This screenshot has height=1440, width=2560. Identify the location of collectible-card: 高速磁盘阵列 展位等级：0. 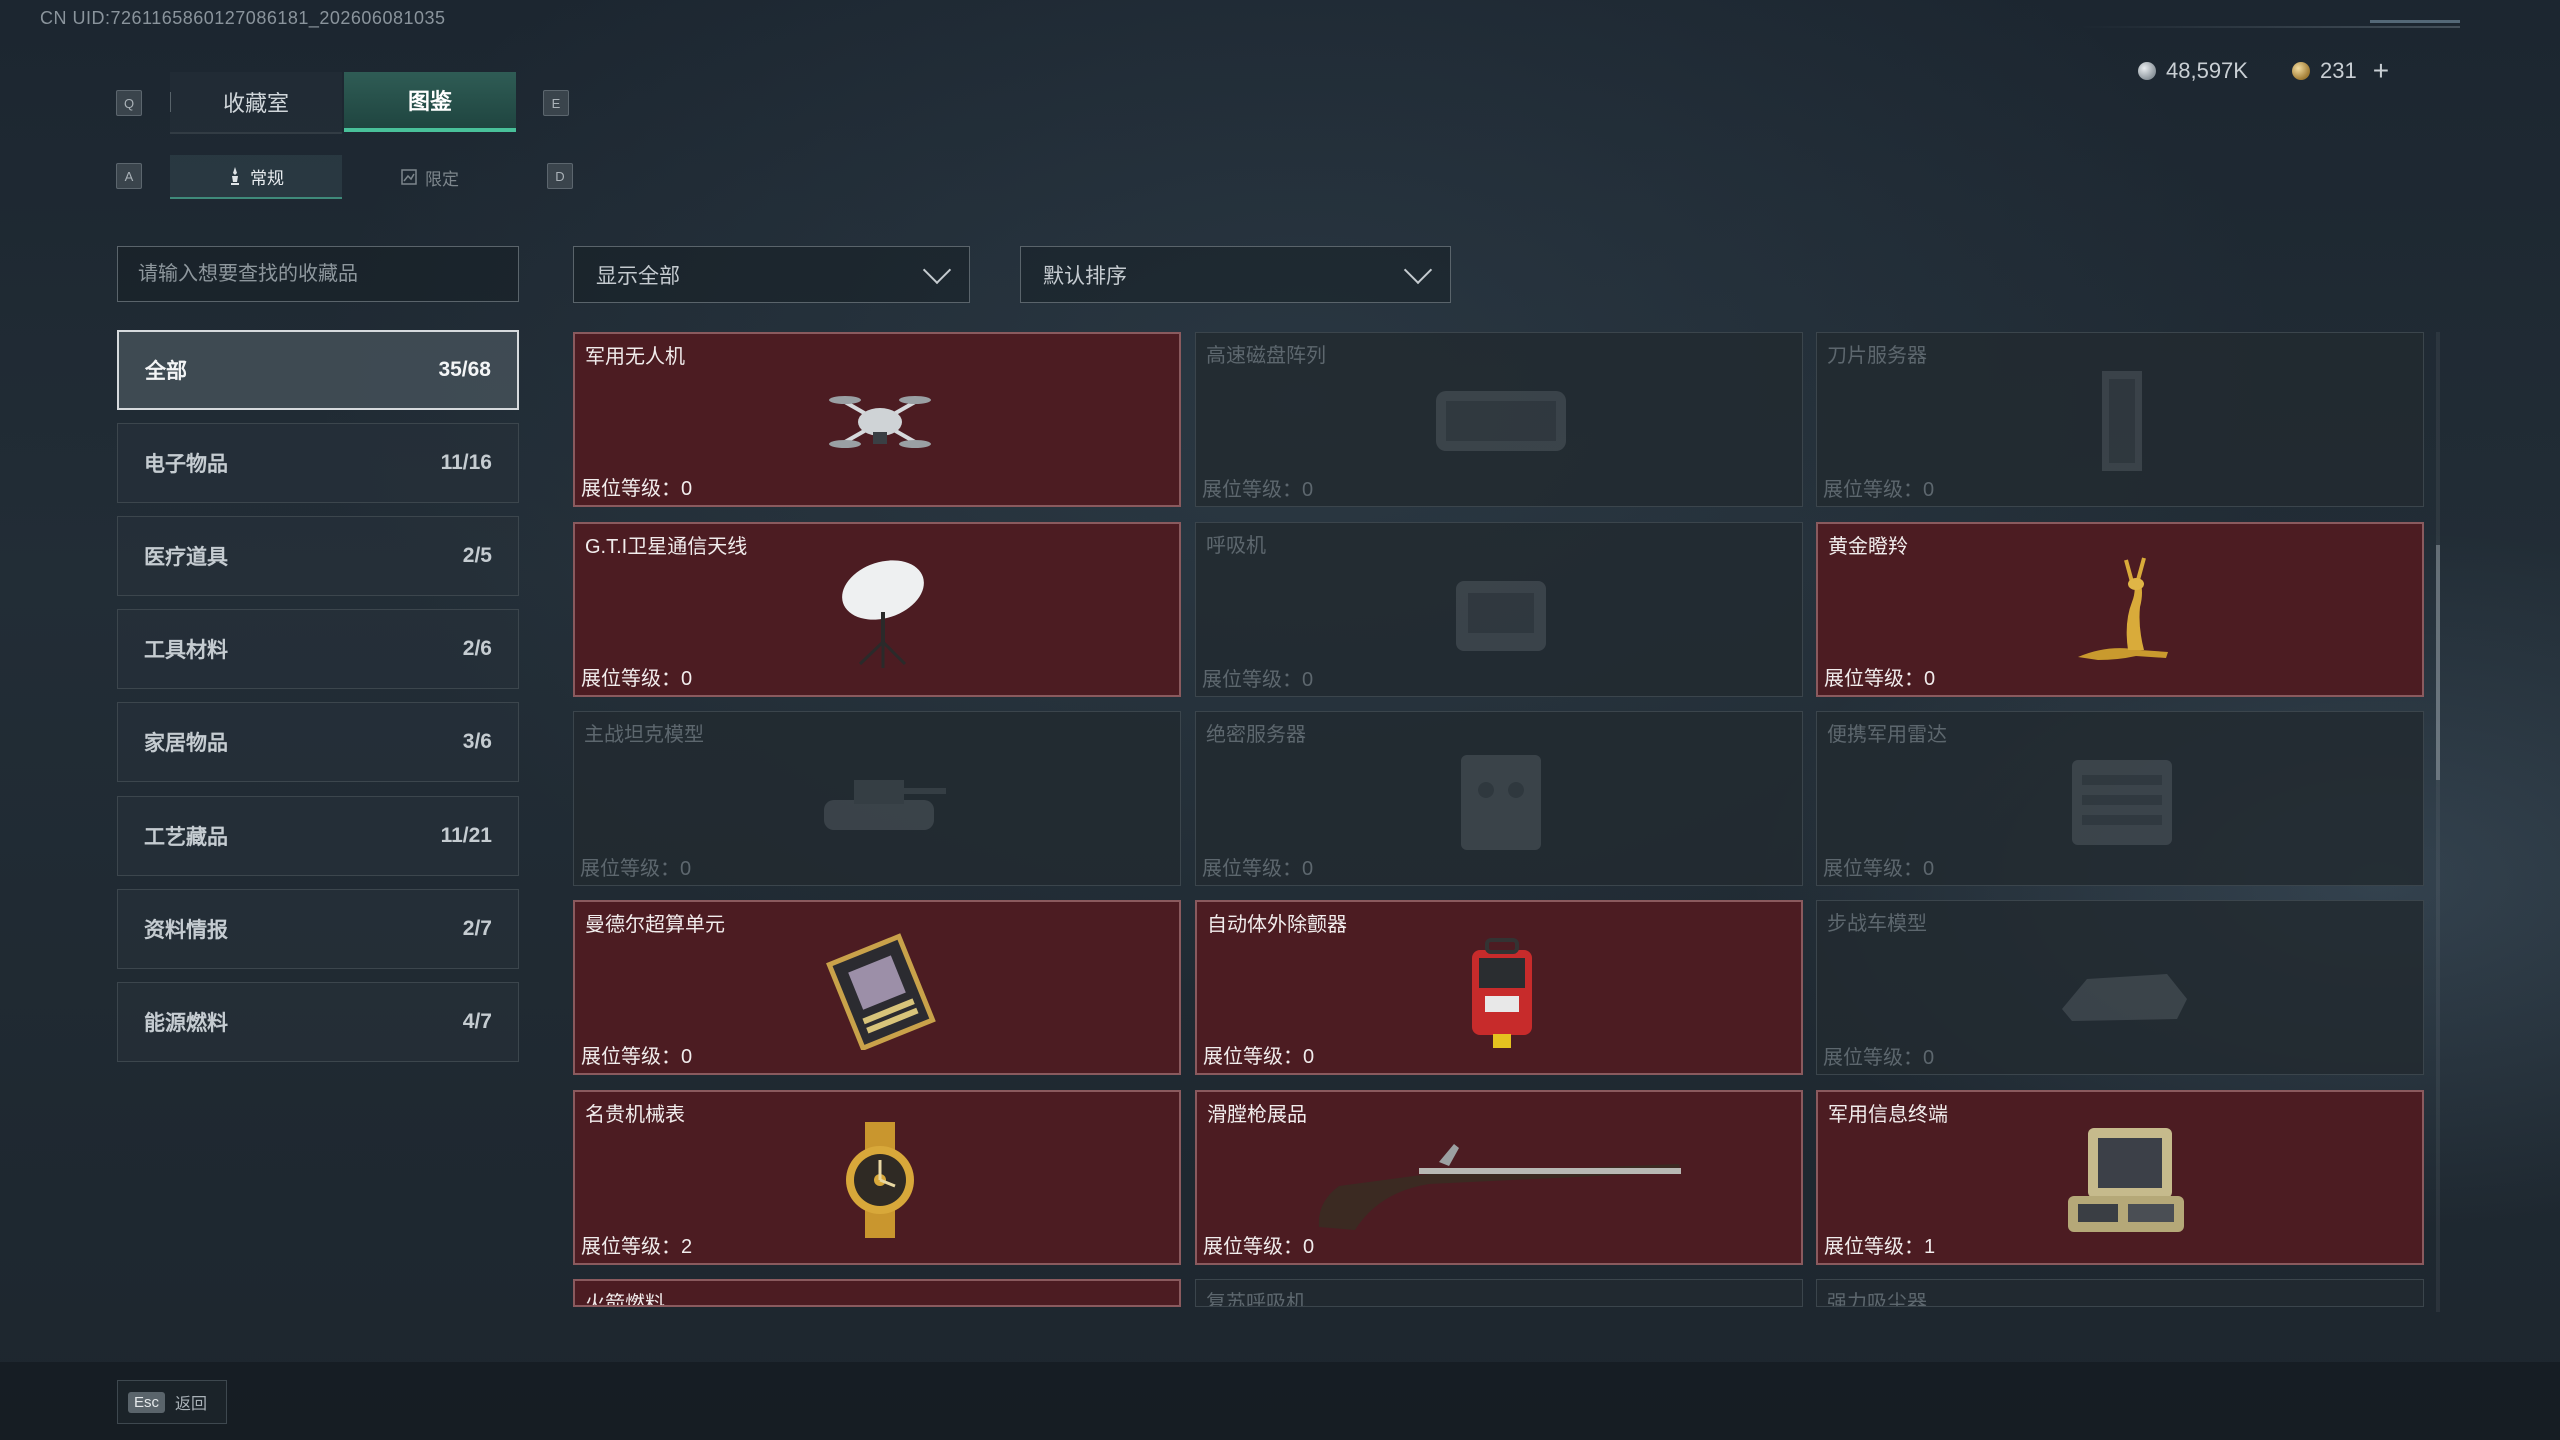
(1499, 419).